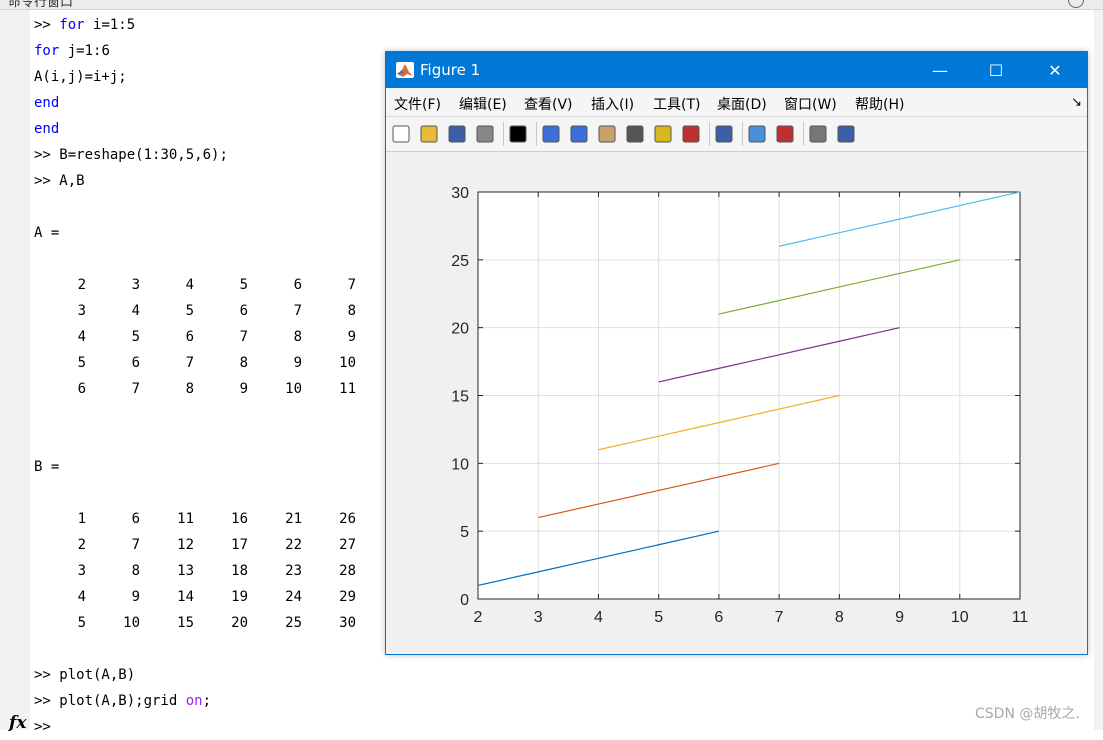 This screenshot has width=1103, height=740. I want to click on data-cursor-icon, so click(663, 134).